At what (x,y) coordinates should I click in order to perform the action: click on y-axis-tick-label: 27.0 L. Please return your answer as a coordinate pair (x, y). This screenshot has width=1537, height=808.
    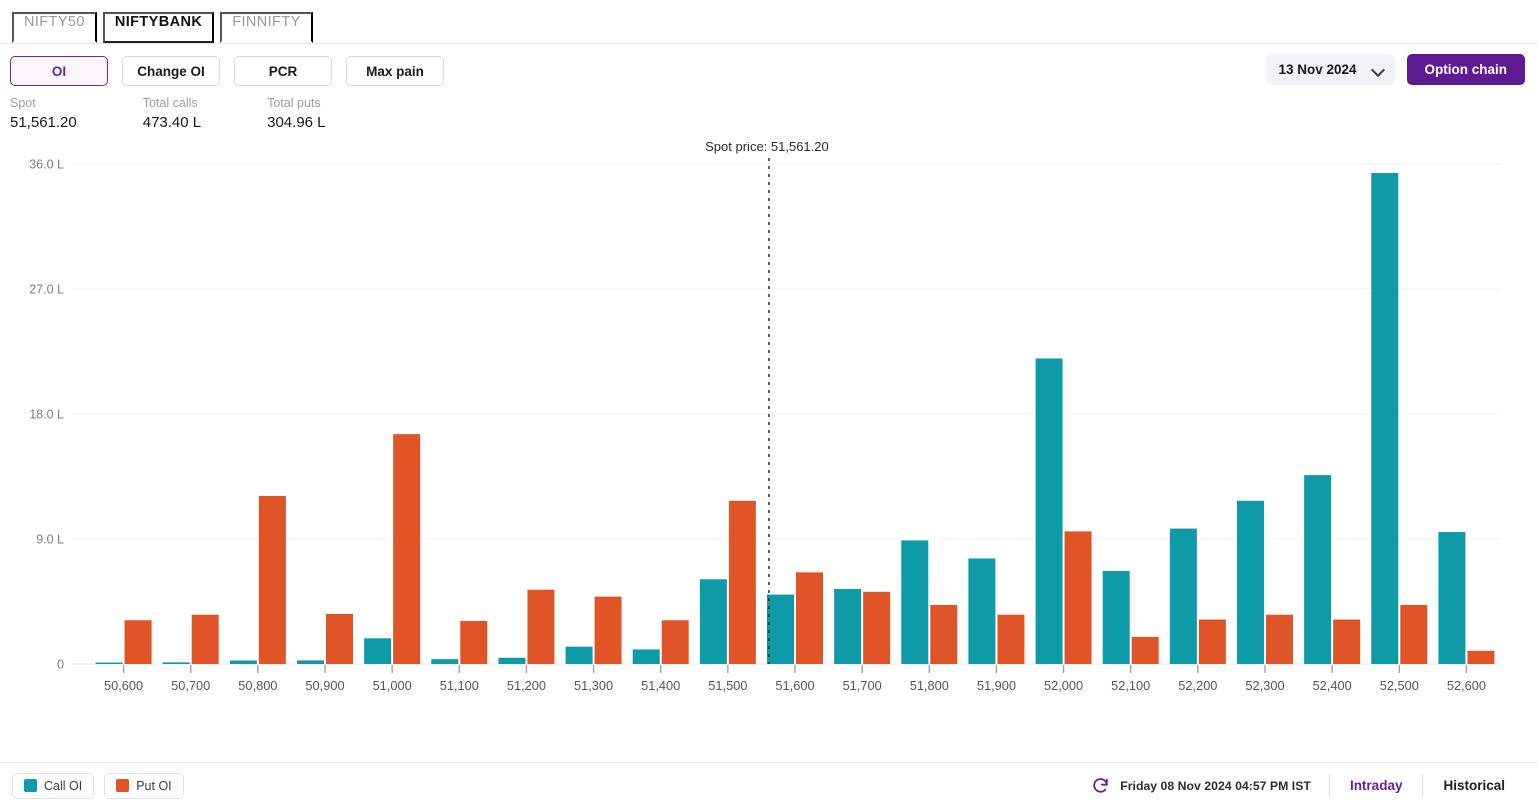
    Looking at the image, I should click on (46, 290).